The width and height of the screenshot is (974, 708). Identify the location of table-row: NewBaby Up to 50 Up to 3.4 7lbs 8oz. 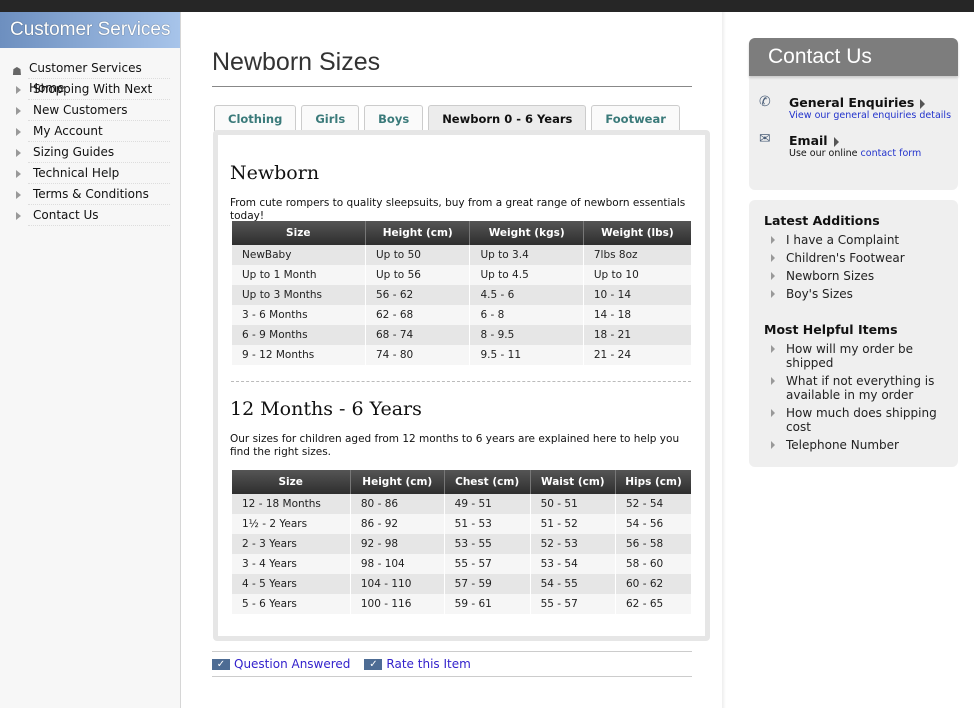
(461, 255).